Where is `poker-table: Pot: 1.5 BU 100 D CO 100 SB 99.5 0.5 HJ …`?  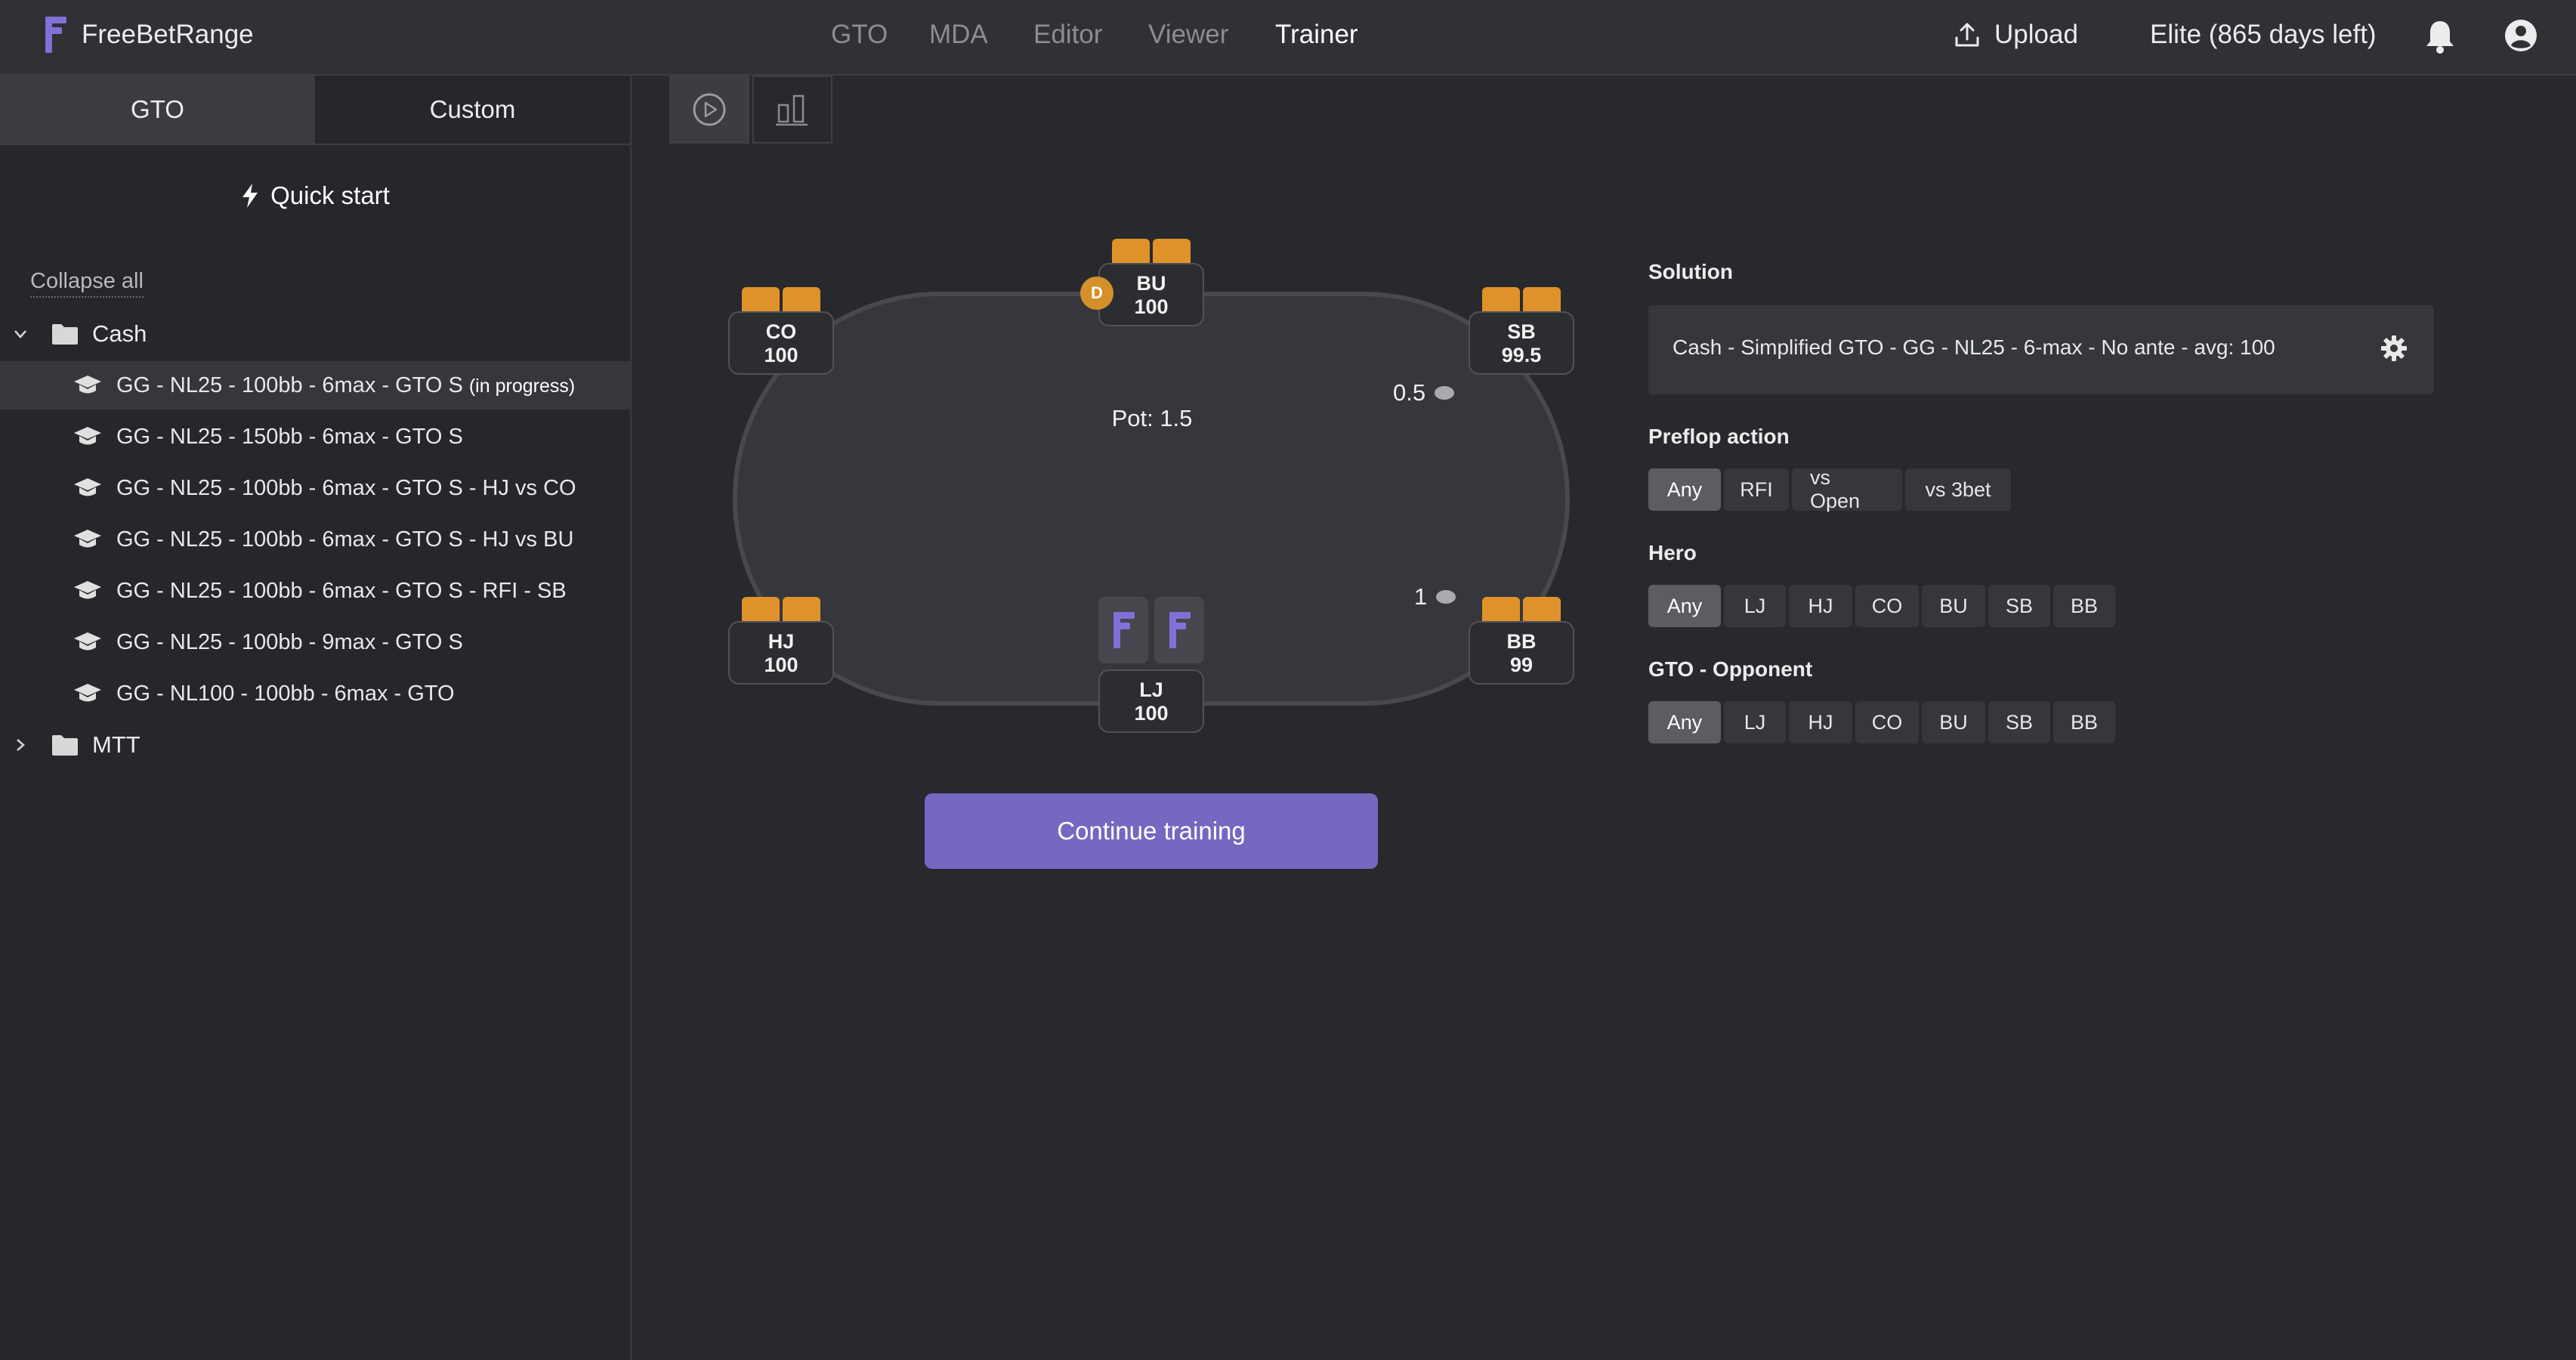
poker-table: Pot: 1.5 BU 100 D CO 100 SB 99.5 0.5 HJ … is located at coordinates (1150, 486).